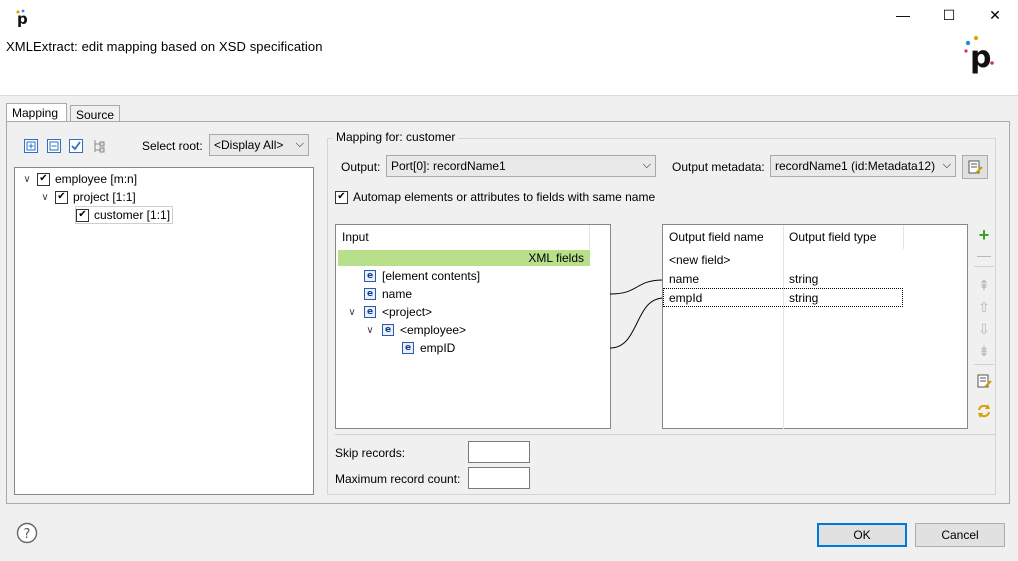 This screenshot has width=1018, height=561. I want to click on tree-node-project: ∨ ✔ project [1:1], so click(87, 197).